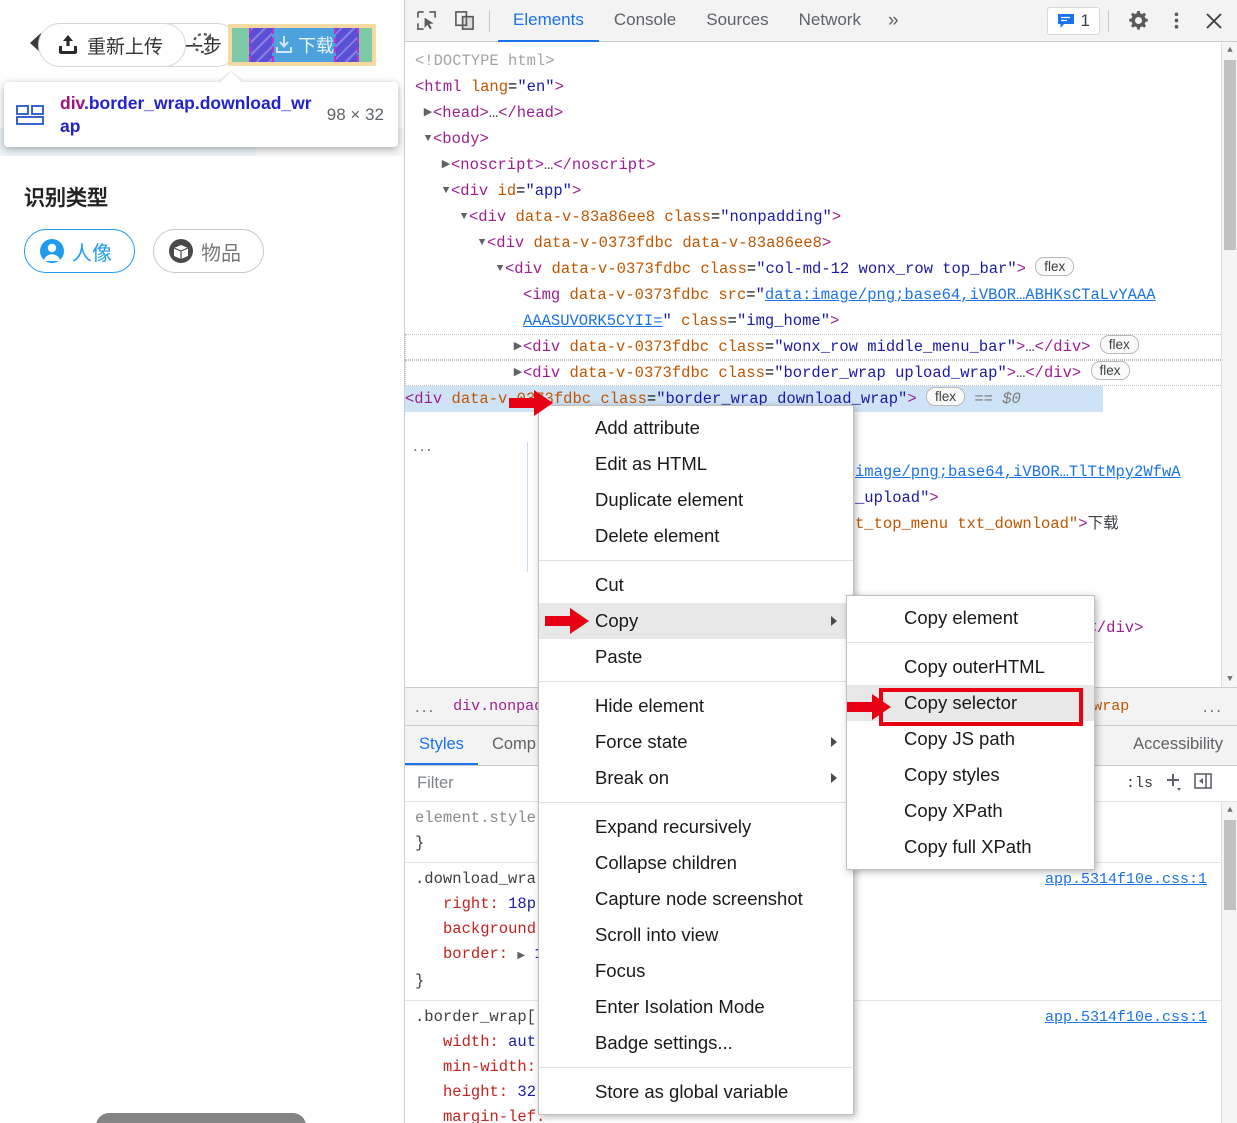 The height and width of the screenshot is (1123, 1237). What do you see at coordinates (696, 742) in the screenshot?
I see `menu-item-force-state: Force state` at bounding box center [696, 742].